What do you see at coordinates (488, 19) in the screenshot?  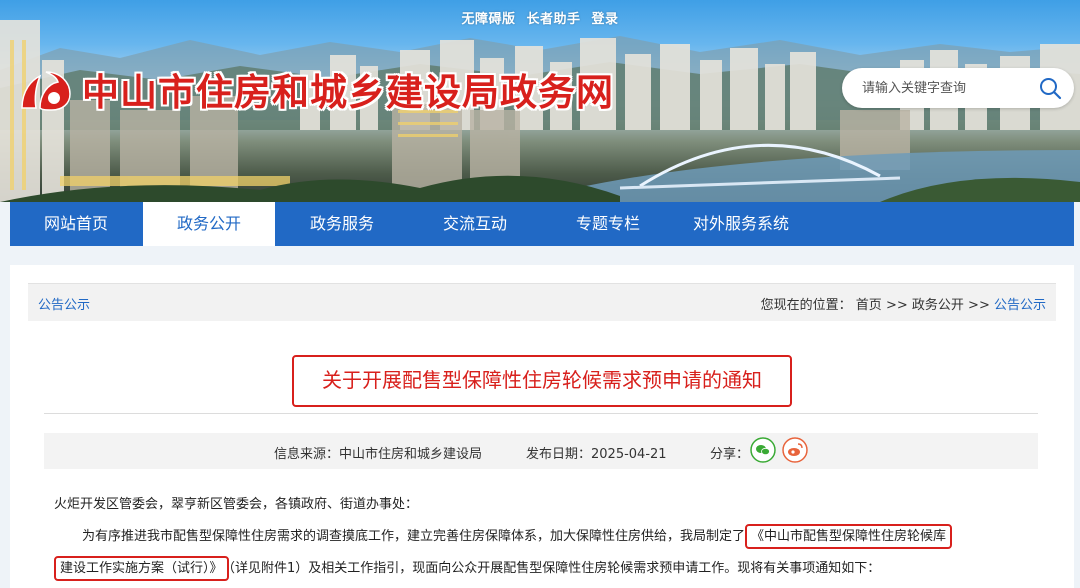 I see `accessible-version-link: 无障碍版` at bounding box center [488, 19].